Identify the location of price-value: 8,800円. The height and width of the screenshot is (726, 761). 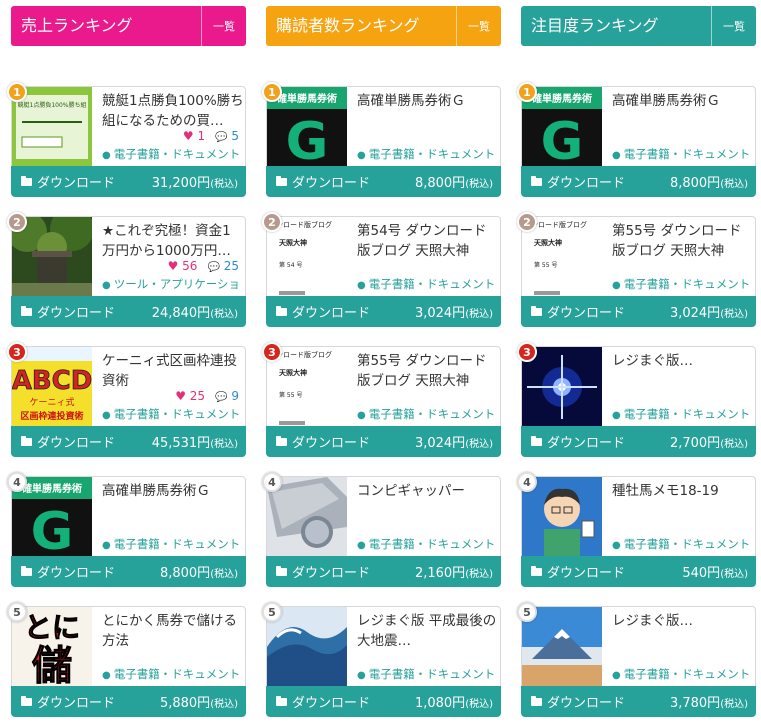
(440, 183).